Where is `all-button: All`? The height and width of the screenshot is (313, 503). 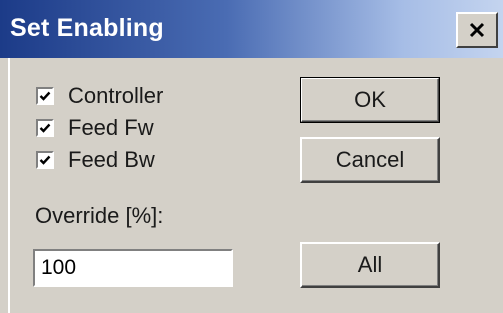 all-button: All is located at coordinates (370, 265).